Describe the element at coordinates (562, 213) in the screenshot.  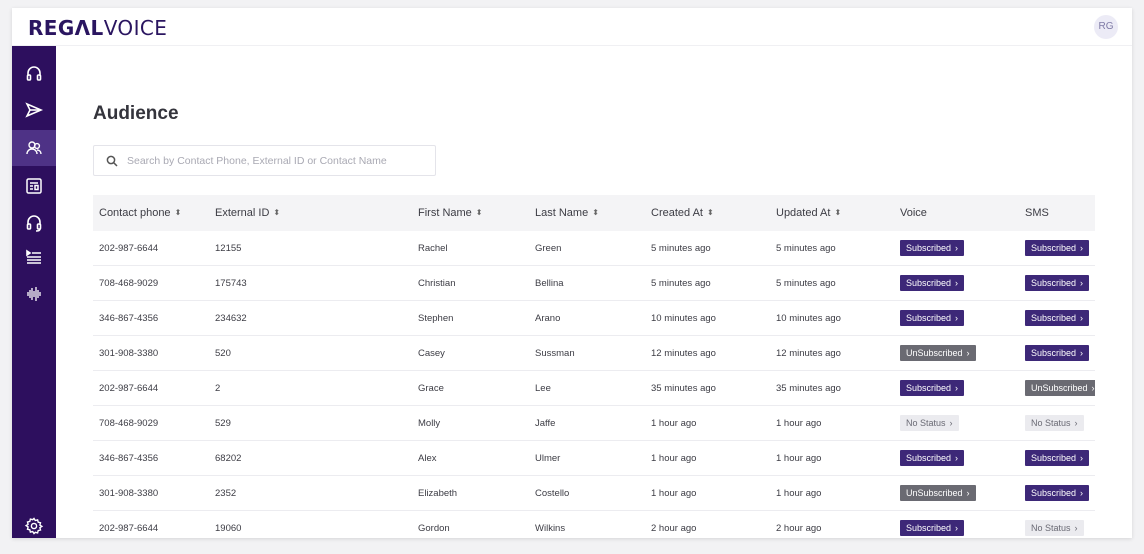
I see `column-header-label: Last Name` at that location.